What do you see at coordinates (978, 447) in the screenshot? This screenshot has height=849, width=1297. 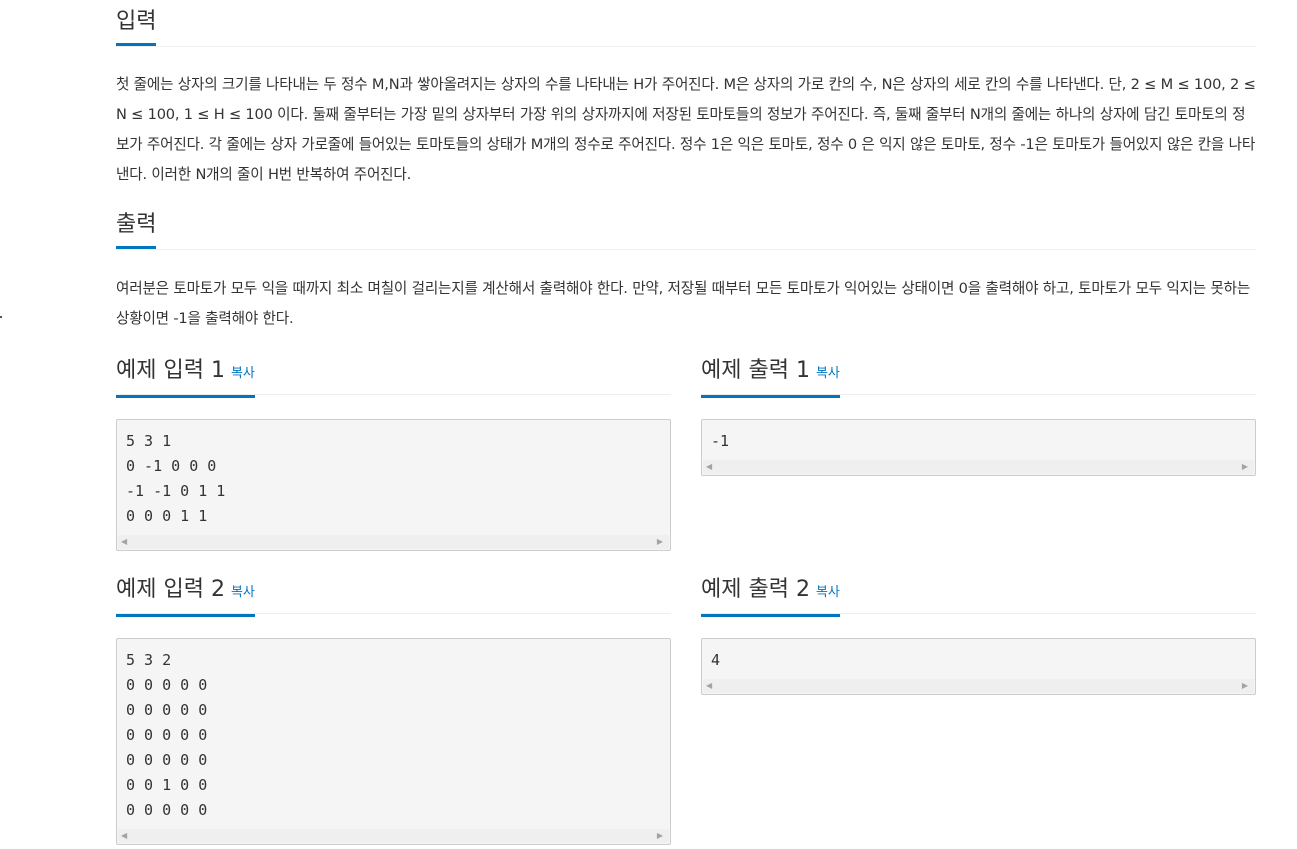 I see `sample-output-1-box: -1 ◀ ▶` at bounding box center [978, 447].